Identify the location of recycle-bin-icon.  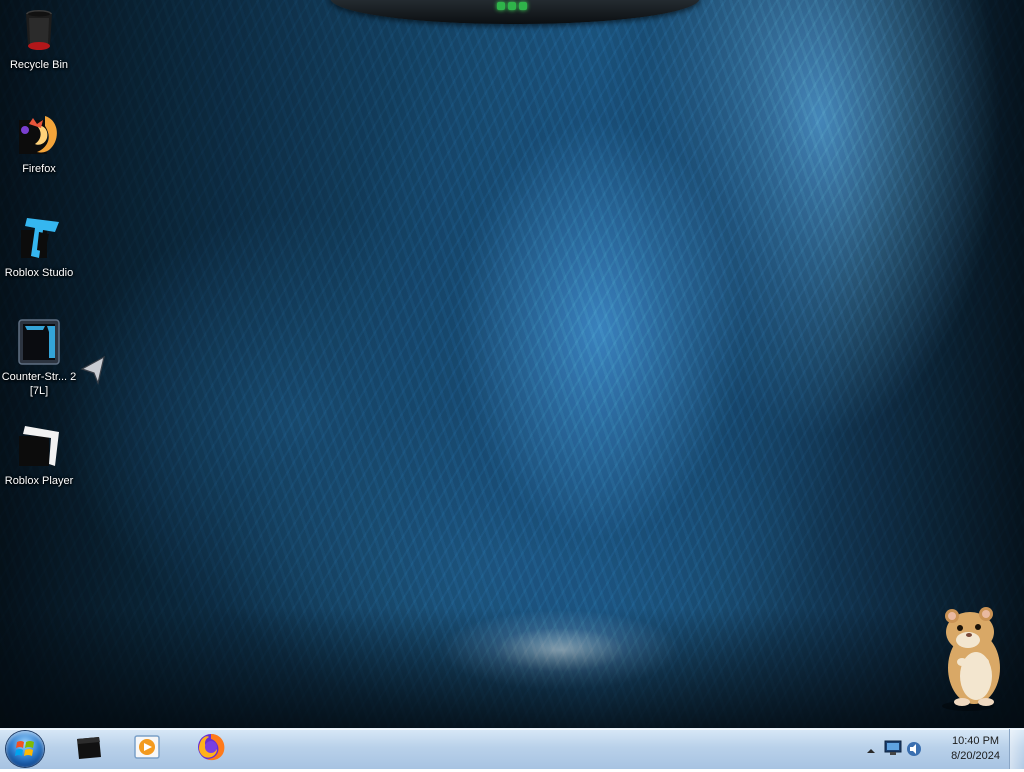
(39, 30).